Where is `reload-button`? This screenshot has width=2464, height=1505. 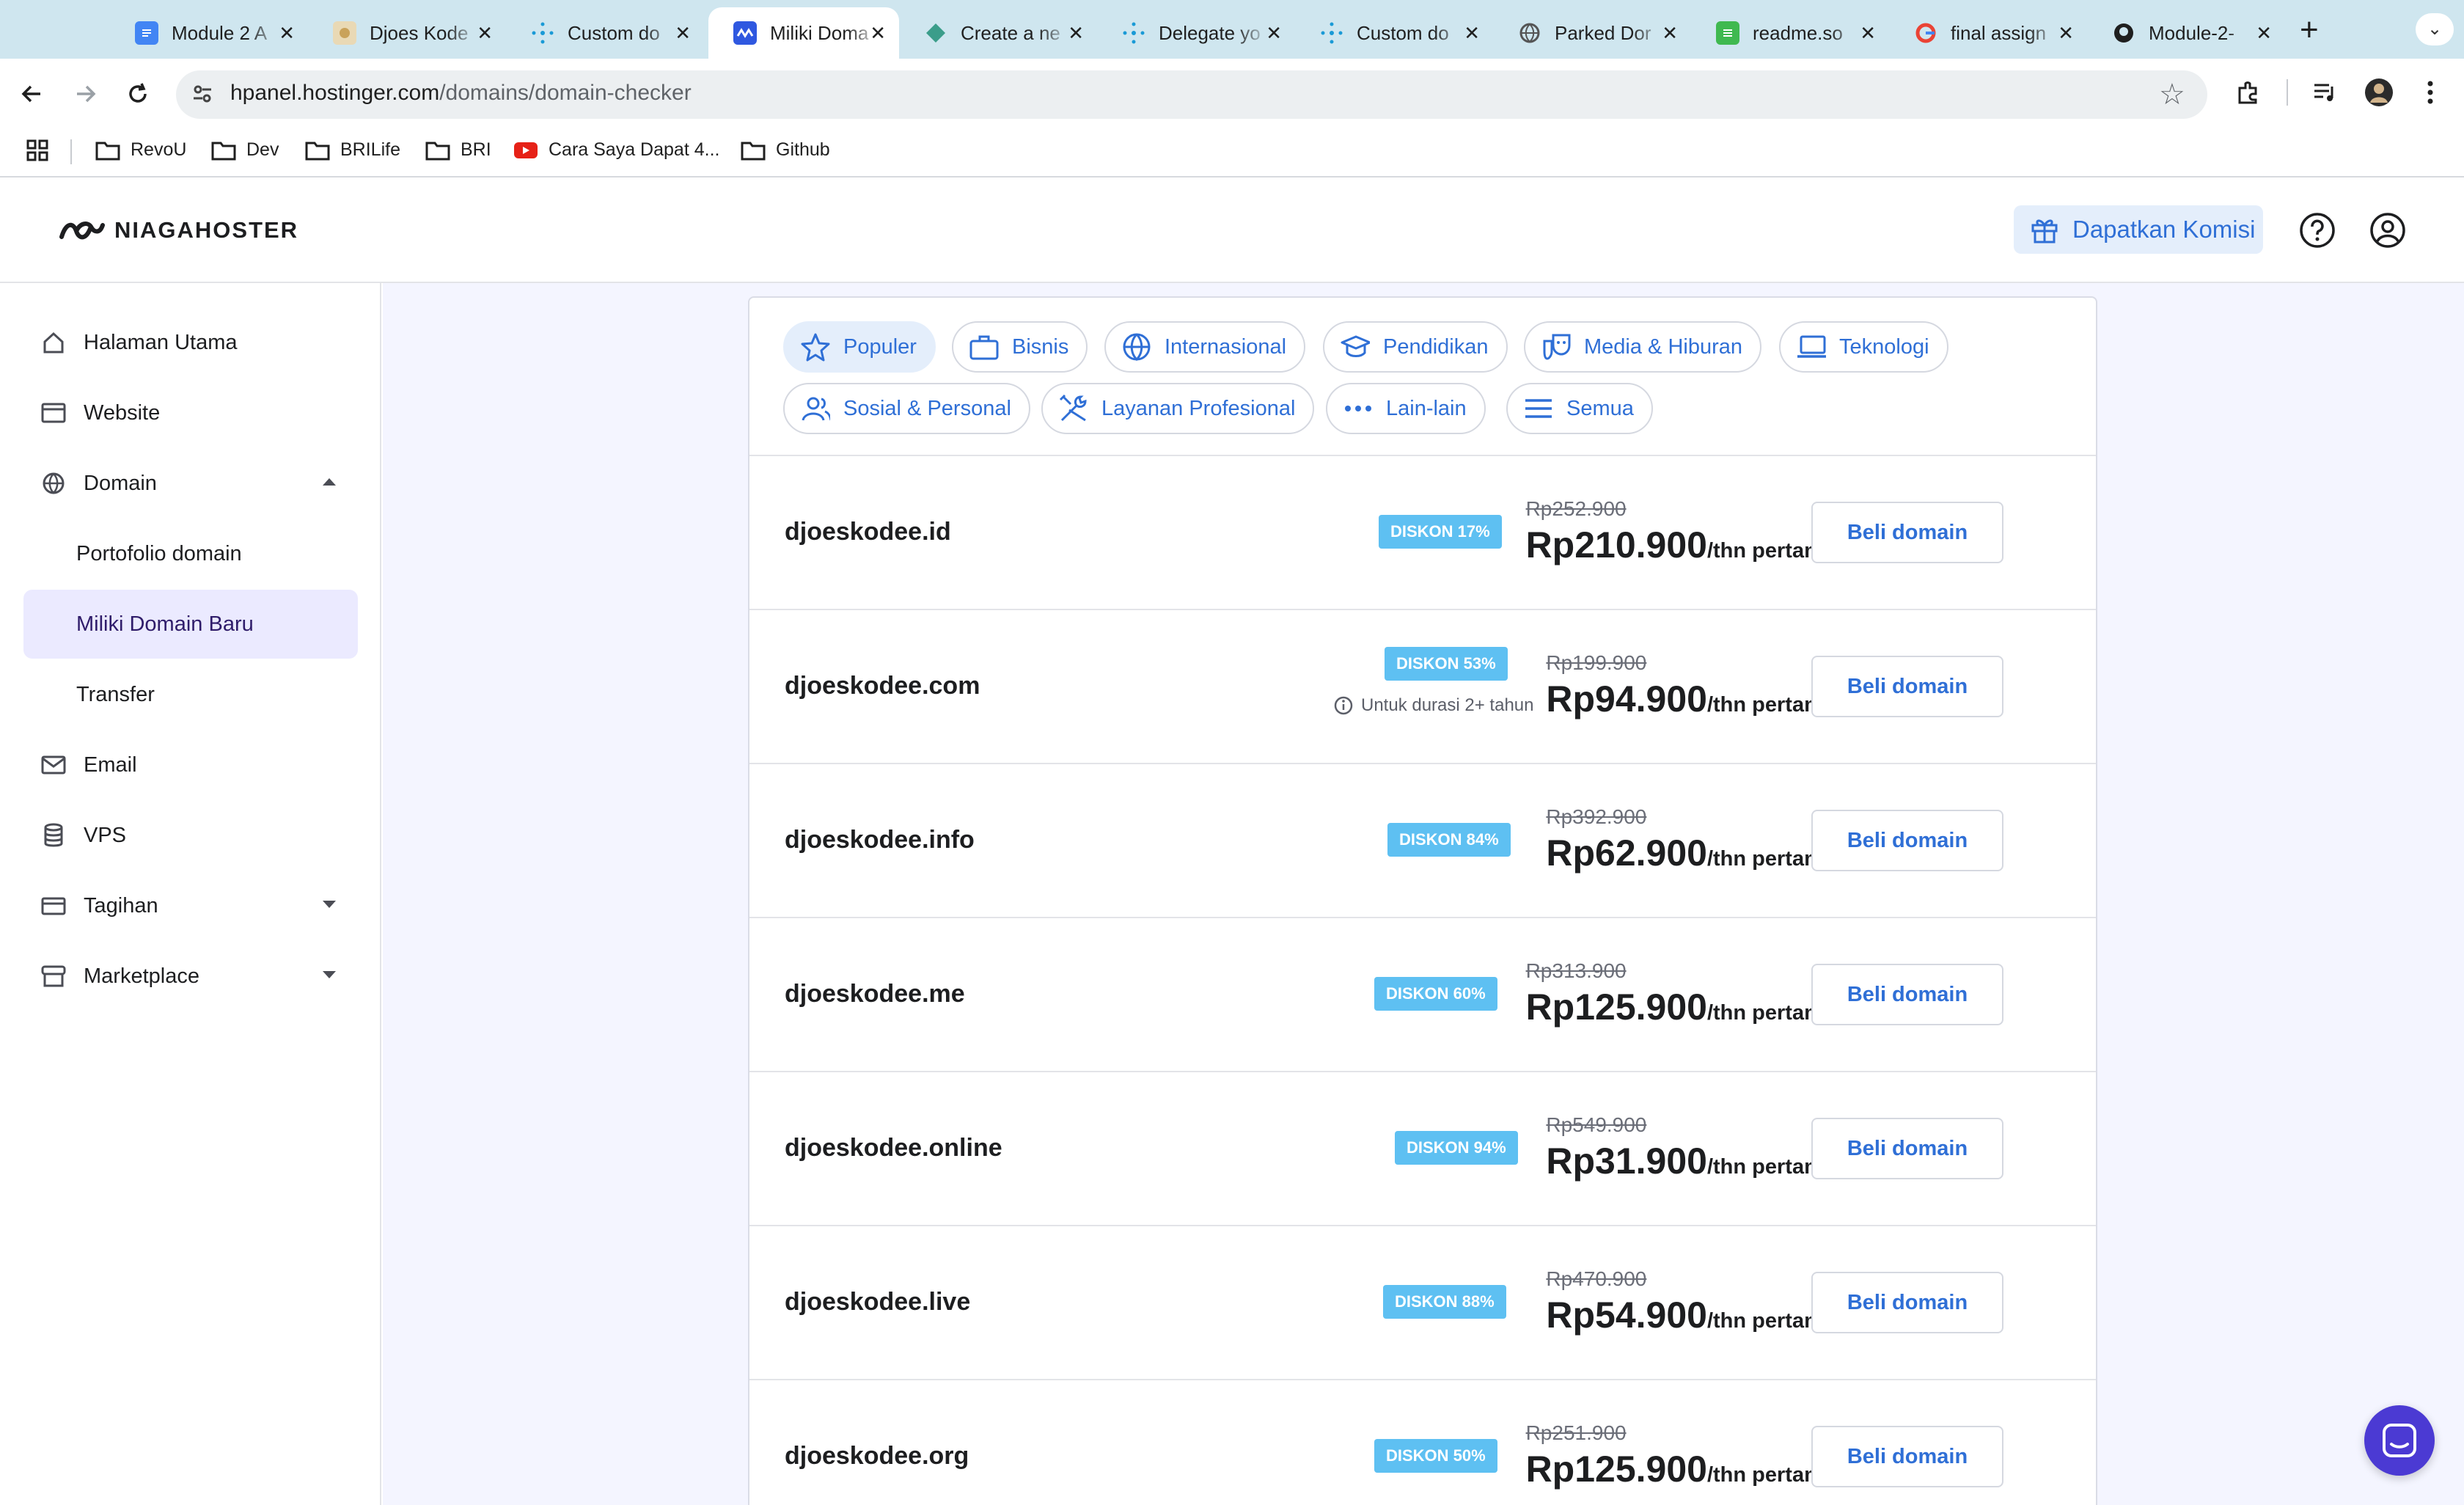 reload-button is located at coordinates (137, 93).